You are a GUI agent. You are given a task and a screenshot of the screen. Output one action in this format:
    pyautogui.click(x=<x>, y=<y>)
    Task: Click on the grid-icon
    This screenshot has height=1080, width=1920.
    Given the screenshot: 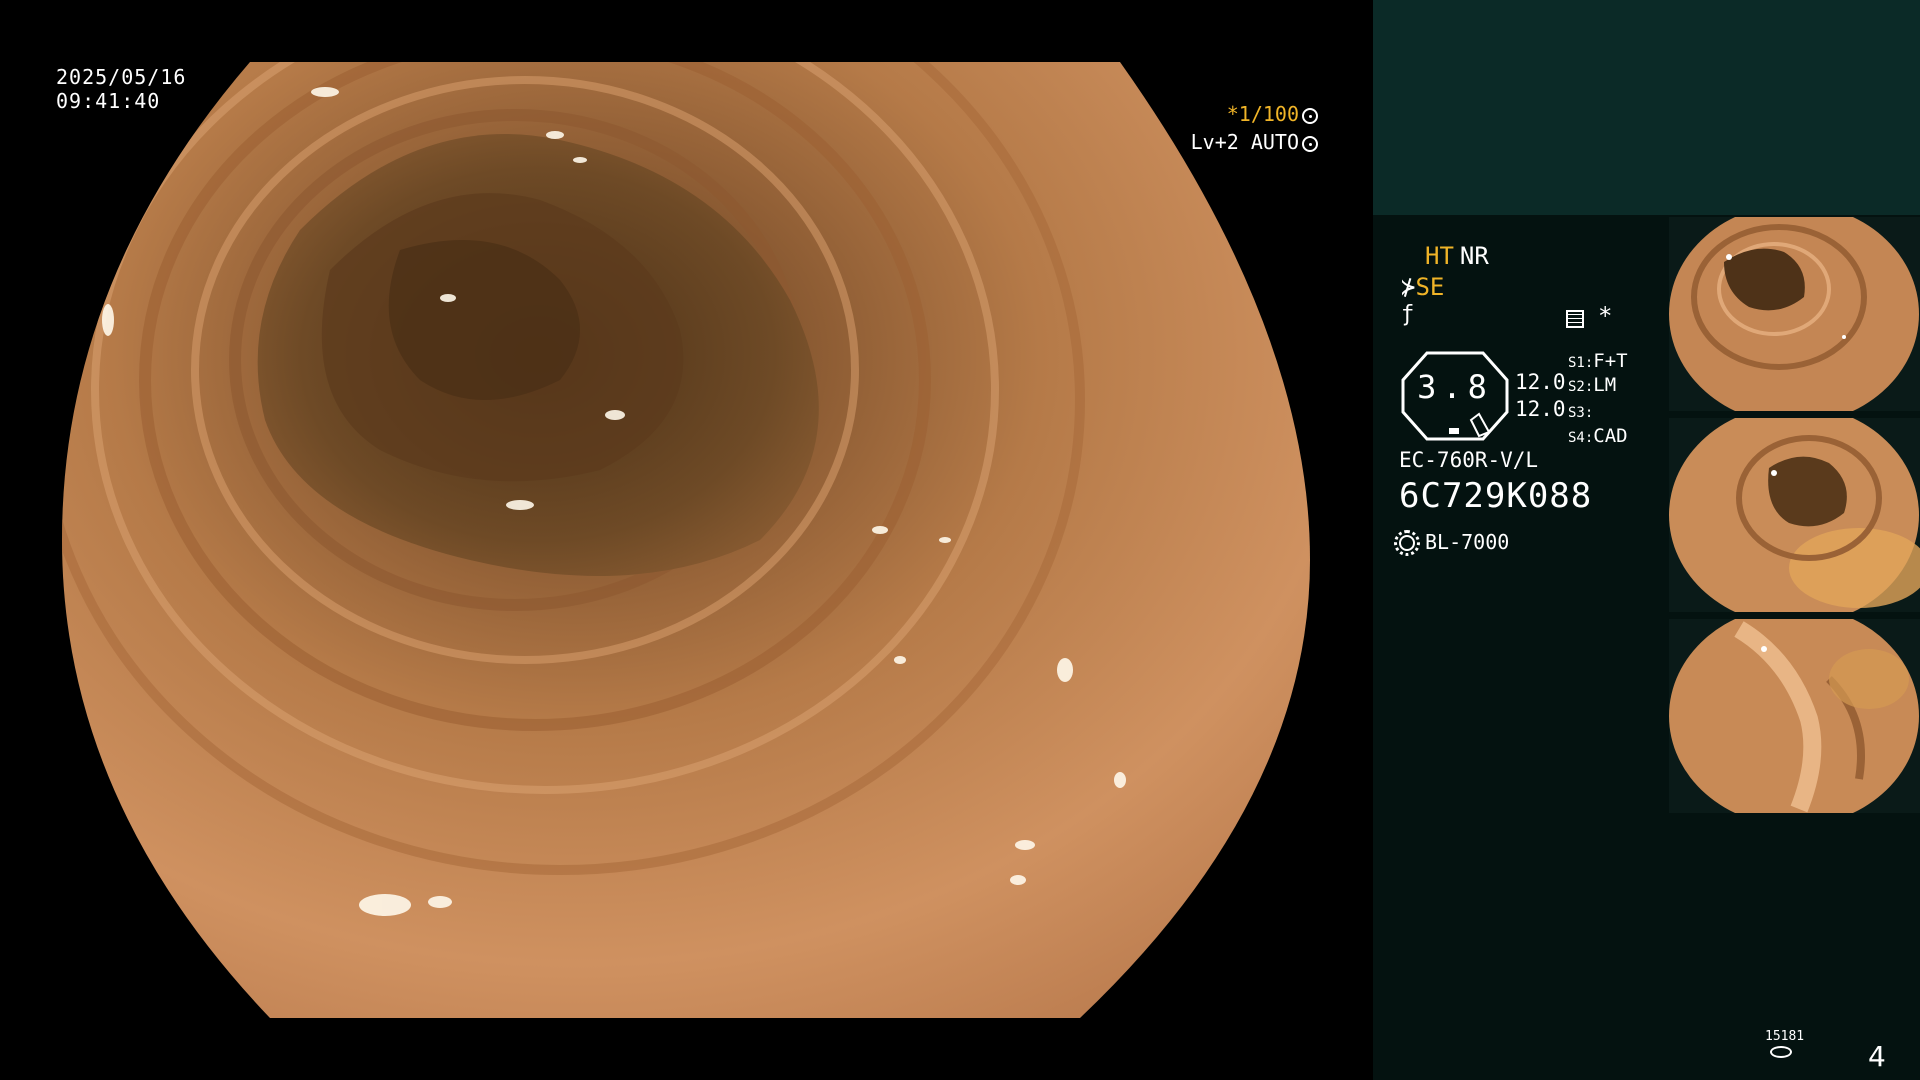 What is the action you would take?
    pyautogui.click(x=1575, y=319)
    